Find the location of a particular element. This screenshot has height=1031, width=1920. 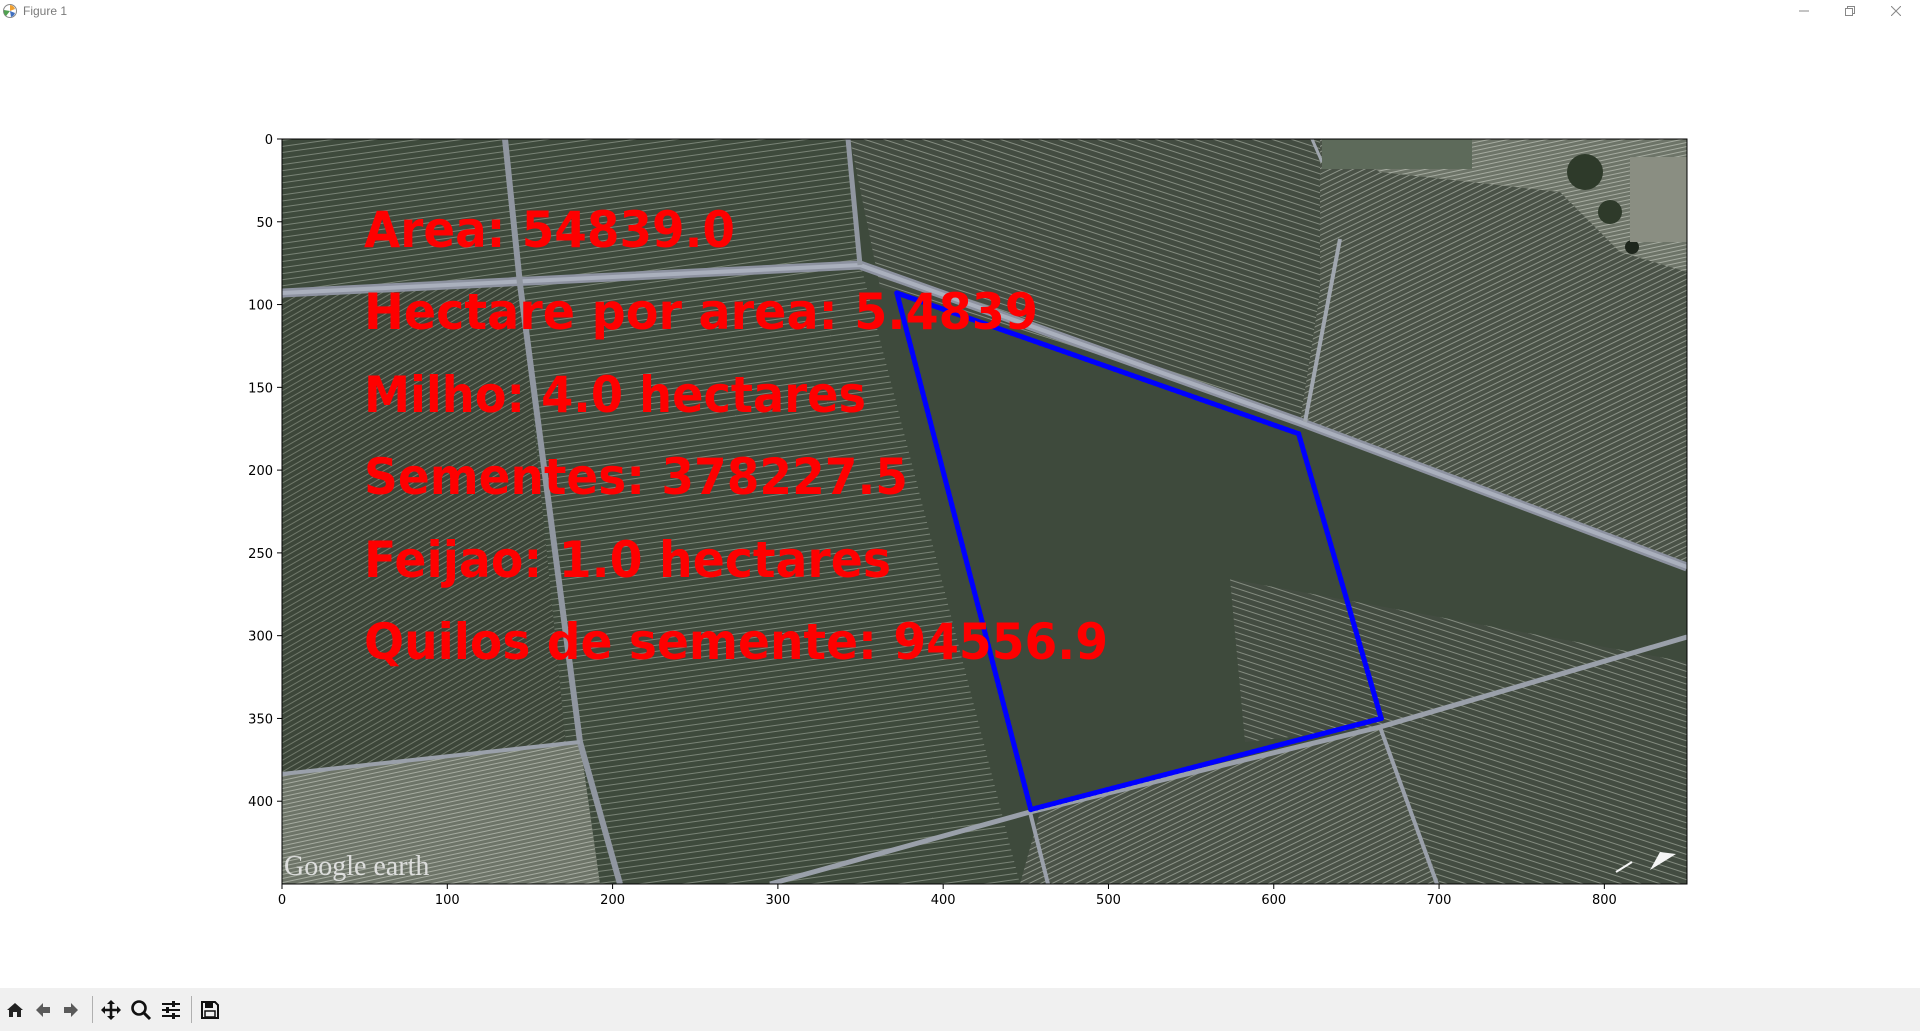

close-button is located at coordinates (1896, 11).